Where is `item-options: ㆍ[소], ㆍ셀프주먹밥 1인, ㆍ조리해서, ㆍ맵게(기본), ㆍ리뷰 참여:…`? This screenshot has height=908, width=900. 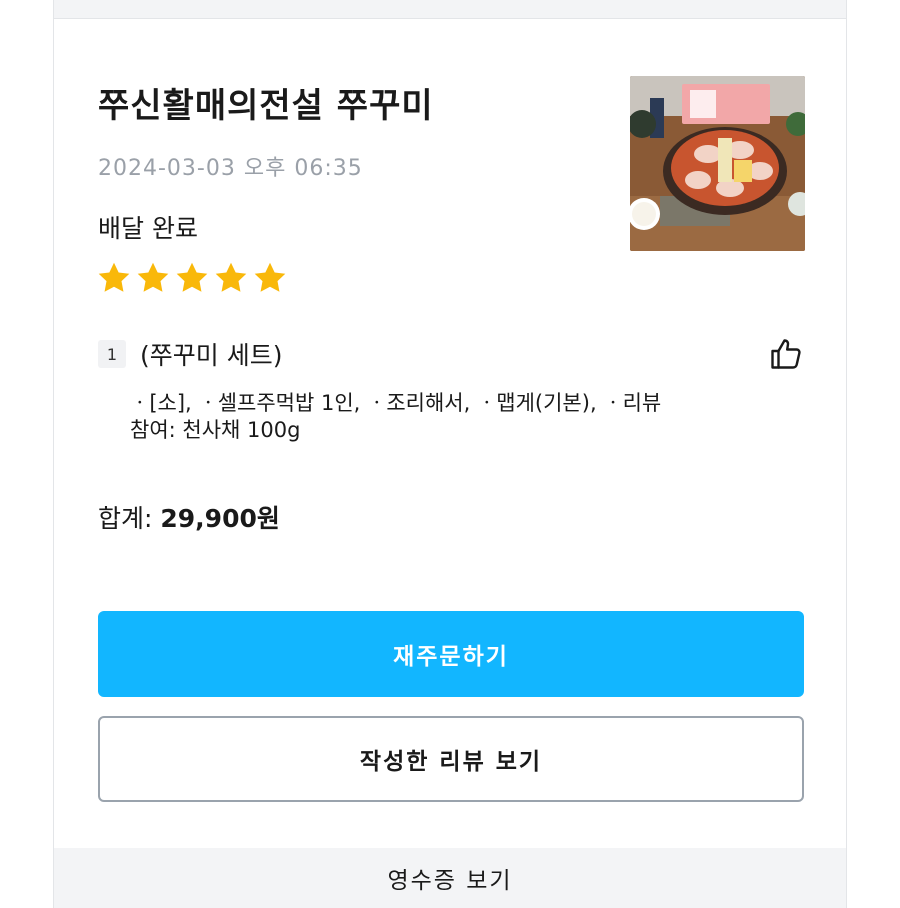
item-options: ㆍ[소], ㆍ셀프주먹밥 1인, ㆍ조리해서, ㆍ맵게(기본), ㆍ리뷰 참여:… is located at coordinates (430, 417).